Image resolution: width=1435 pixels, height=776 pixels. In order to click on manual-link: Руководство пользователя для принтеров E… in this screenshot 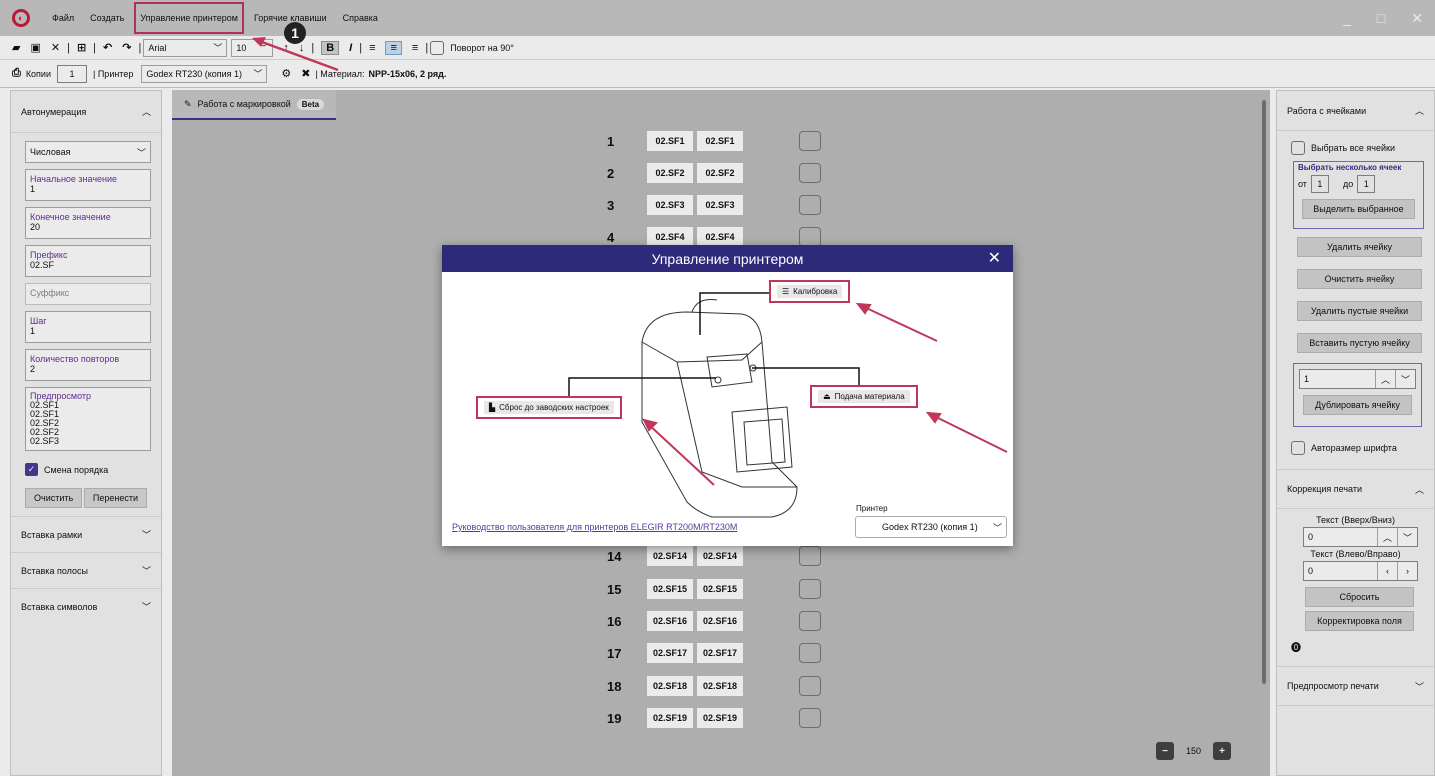, I will do `click(594, 527)`.